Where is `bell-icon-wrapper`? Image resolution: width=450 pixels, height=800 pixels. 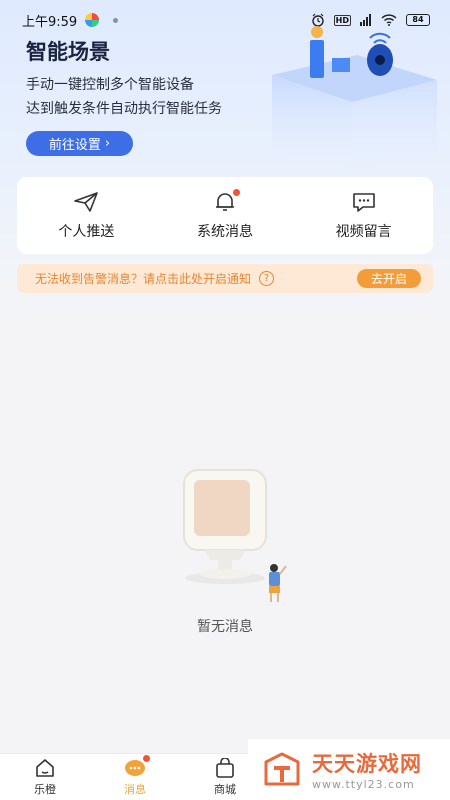
bell-icon-wrapper is located at coordinates (226, 200).